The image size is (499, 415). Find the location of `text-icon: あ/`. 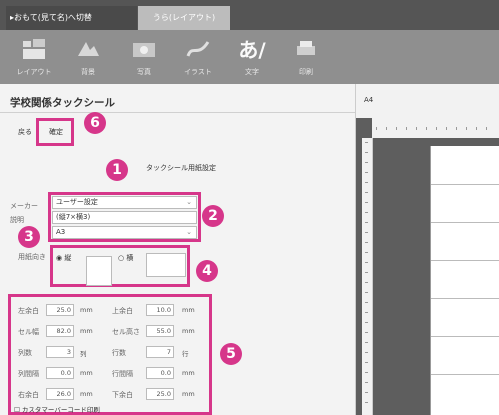

text-icon: あ/ is located at coordinates (252, 50).